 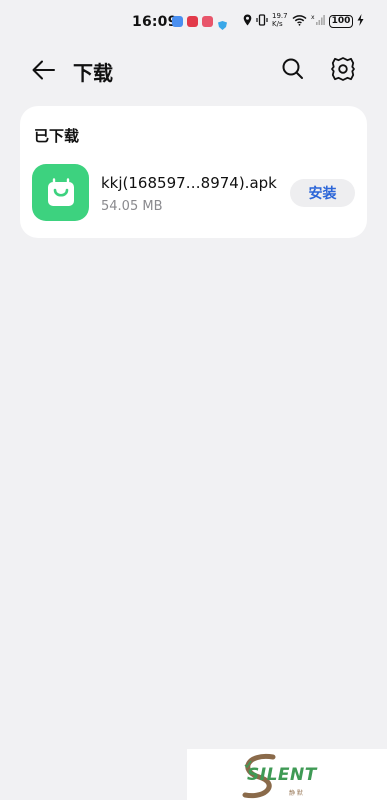 What do you see at coordinates (341, 21) in the screenshot?
I see `battery-indicator: 100` at bounding box center [341, 21].